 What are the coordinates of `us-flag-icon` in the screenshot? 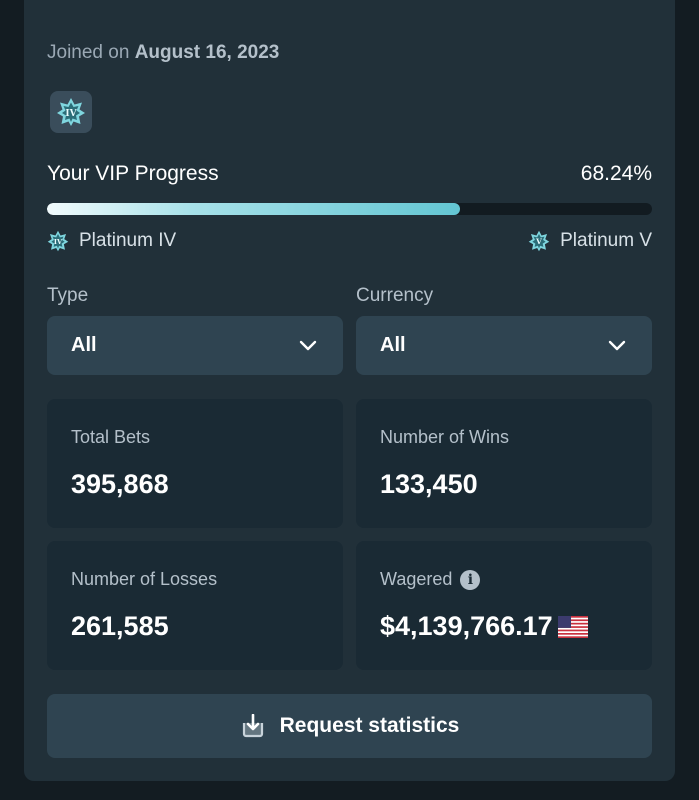 It's located at (572, 626).